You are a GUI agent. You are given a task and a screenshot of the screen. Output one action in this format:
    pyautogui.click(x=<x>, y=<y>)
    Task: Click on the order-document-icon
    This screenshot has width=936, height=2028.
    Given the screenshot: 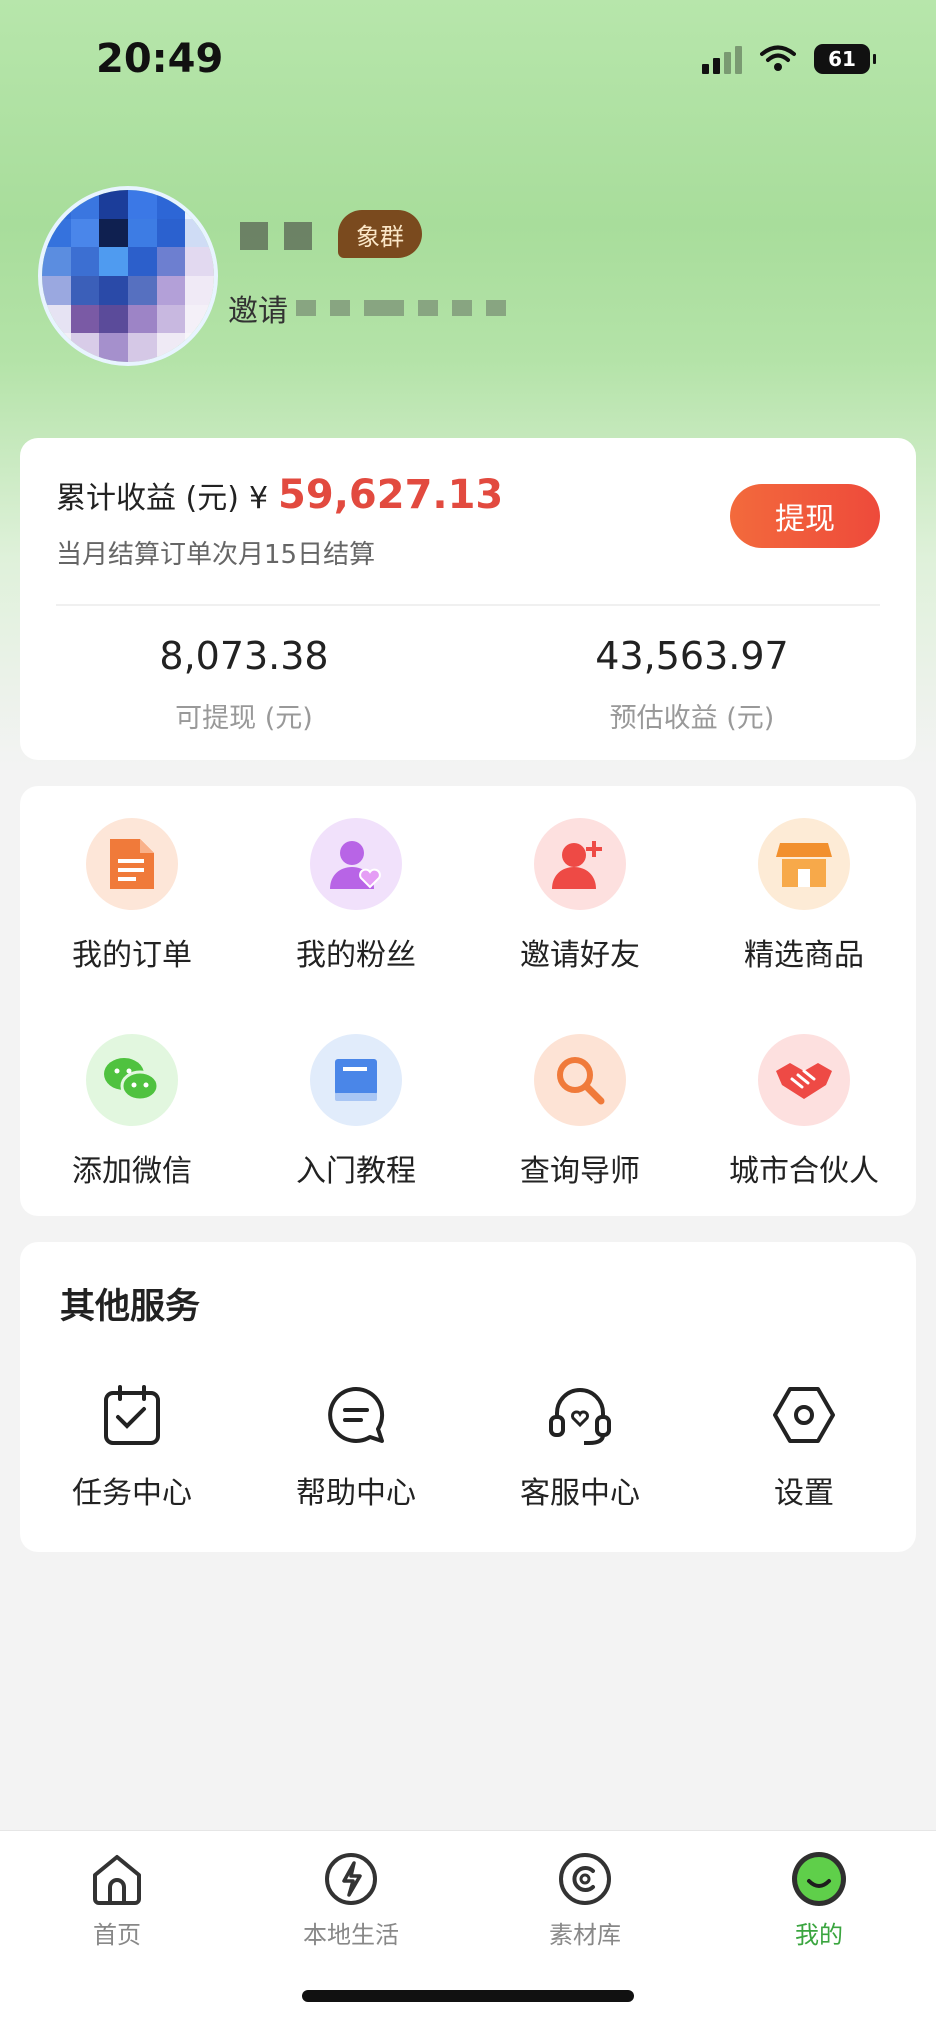 What is the action you would take?
    pyautogui.click(x=132, y=864)
    